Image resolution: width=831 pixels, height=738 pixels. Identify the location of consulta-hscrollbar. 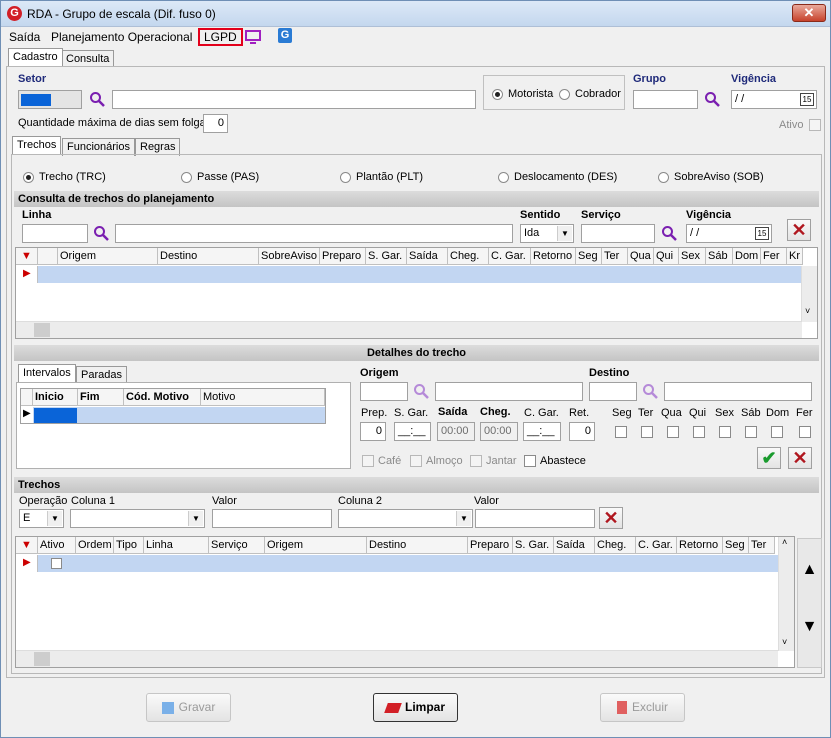
(409, 329).